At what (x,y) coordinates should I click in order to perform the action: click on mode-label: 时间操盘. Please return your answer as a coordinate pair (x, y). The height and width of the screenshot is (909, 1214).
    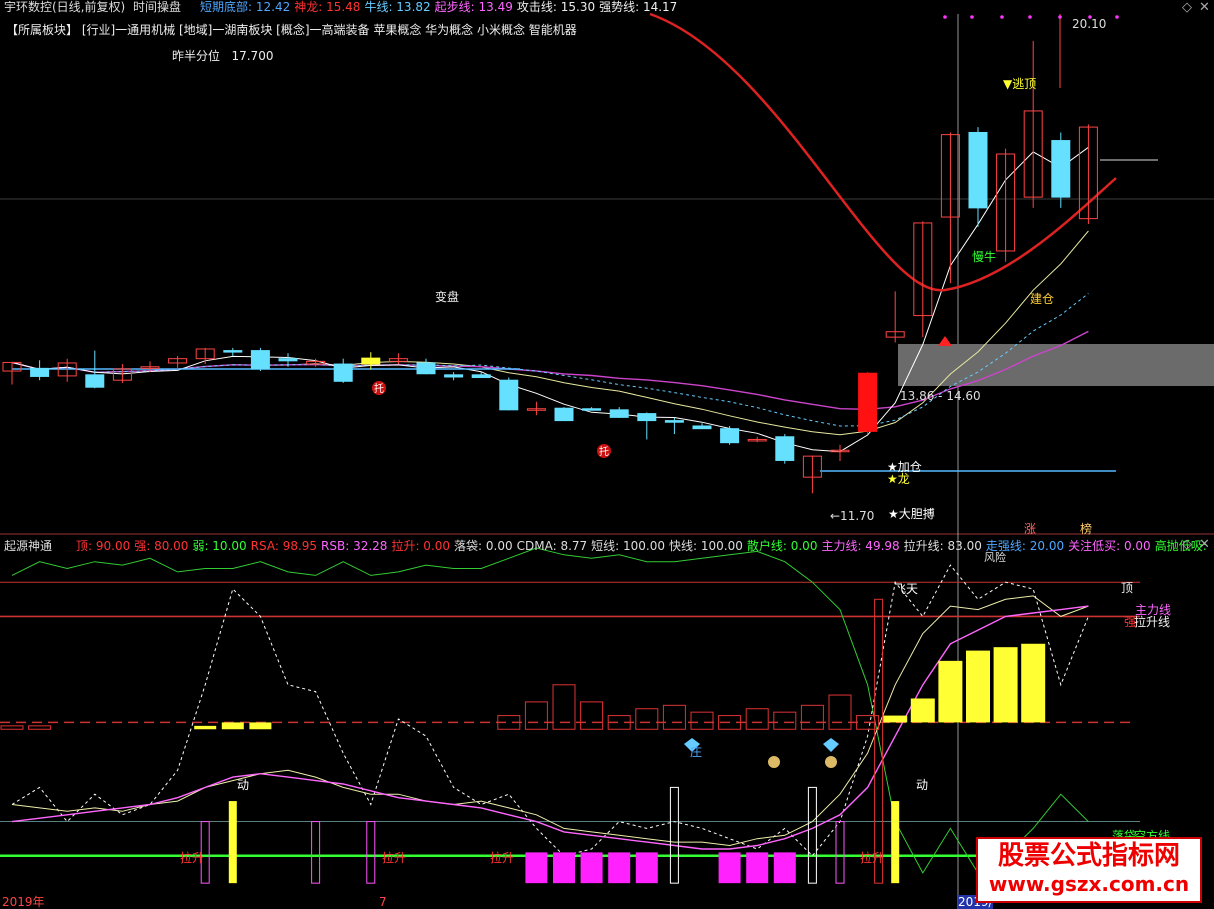
    Looking at the image, I should click on (157, 7).